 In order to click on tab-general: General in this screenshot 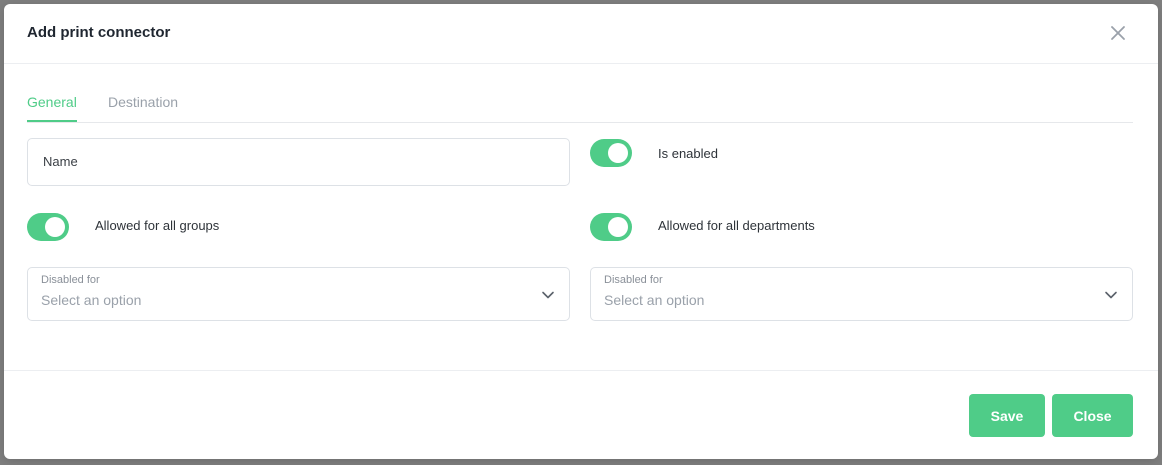, I will do `click(52, 108)`.